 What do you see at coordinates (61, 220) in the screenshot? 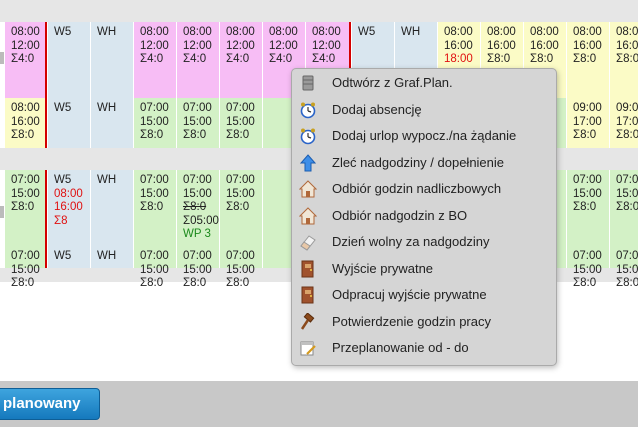
I see `cell-line: Σ8` at bounding box center [61, 220].